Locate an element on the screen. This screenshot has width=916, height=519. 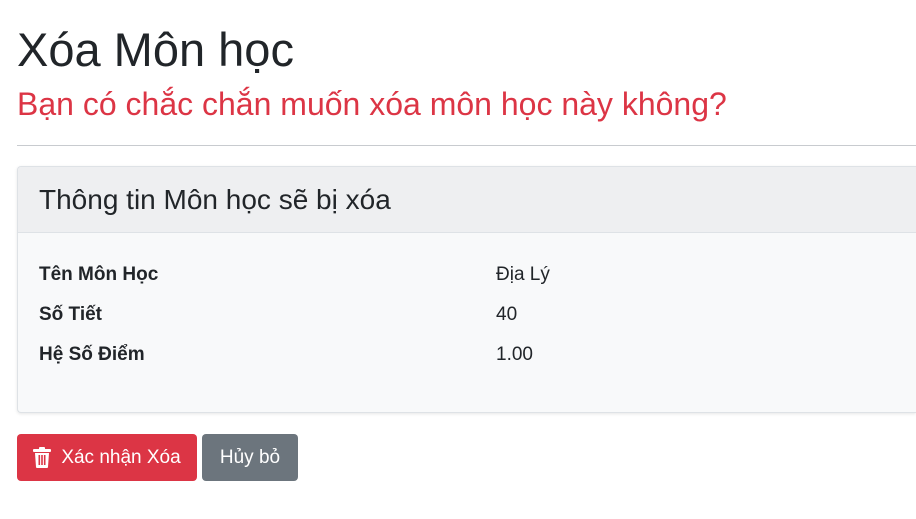
cancel-button: Hủy bỏ is located at coordinates (250, 457).